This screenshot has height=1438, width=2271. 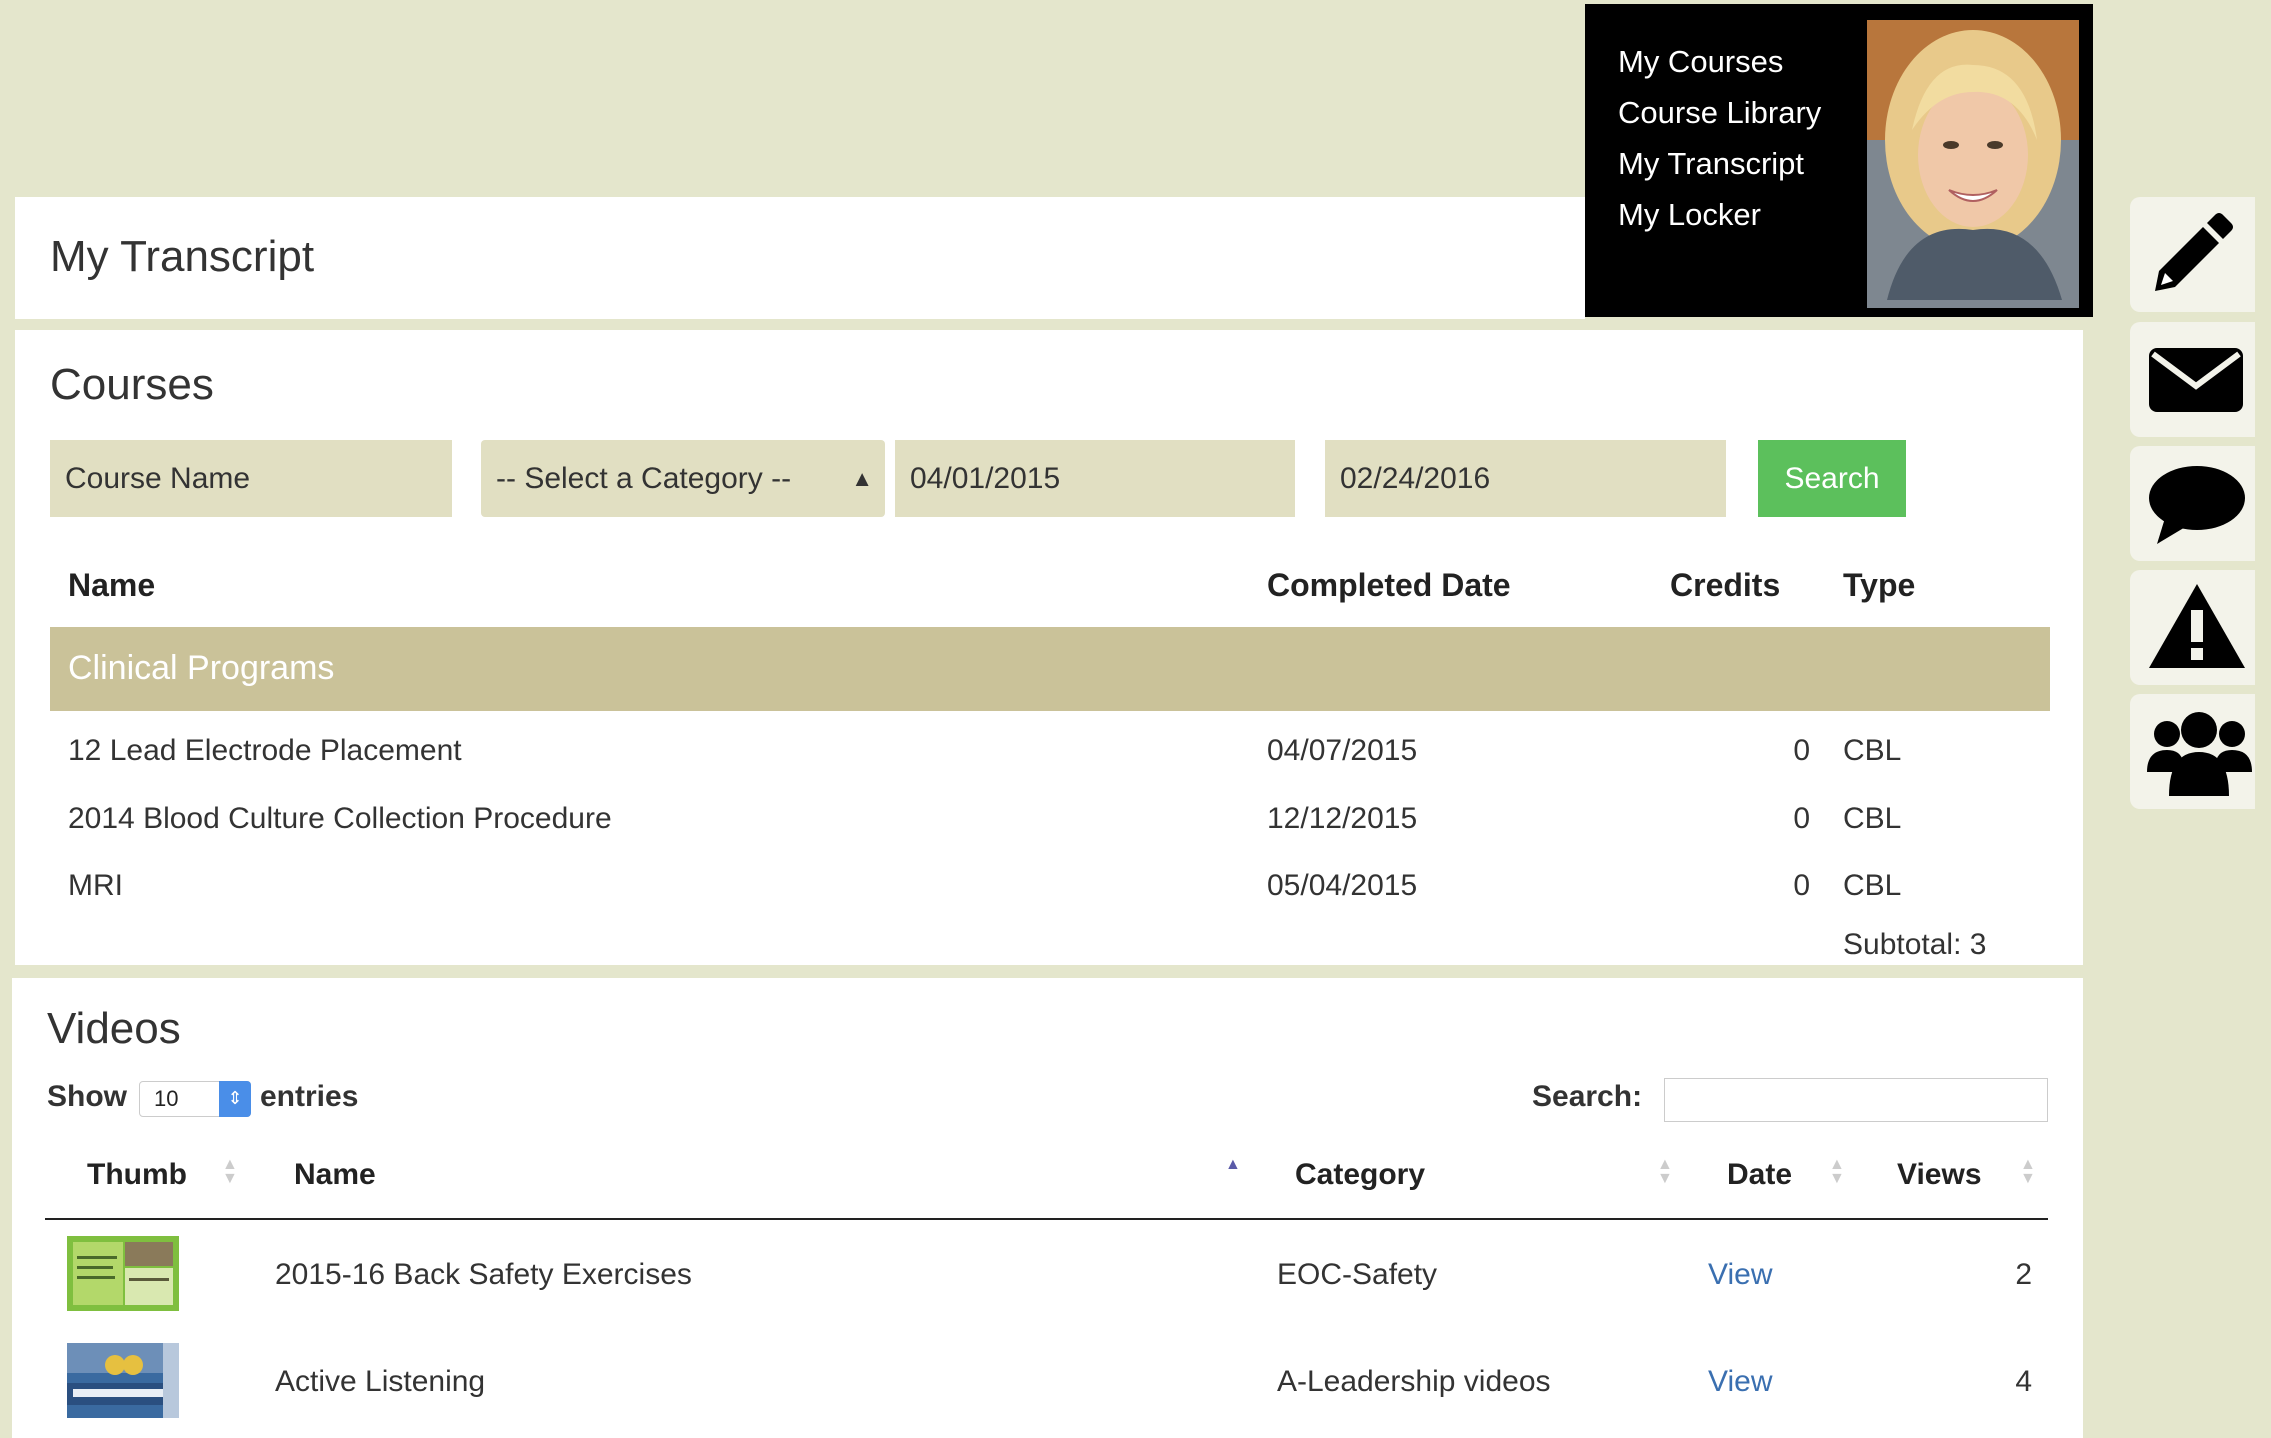 I want to click on alerts-tool-button, so click(x=2192, y=627).